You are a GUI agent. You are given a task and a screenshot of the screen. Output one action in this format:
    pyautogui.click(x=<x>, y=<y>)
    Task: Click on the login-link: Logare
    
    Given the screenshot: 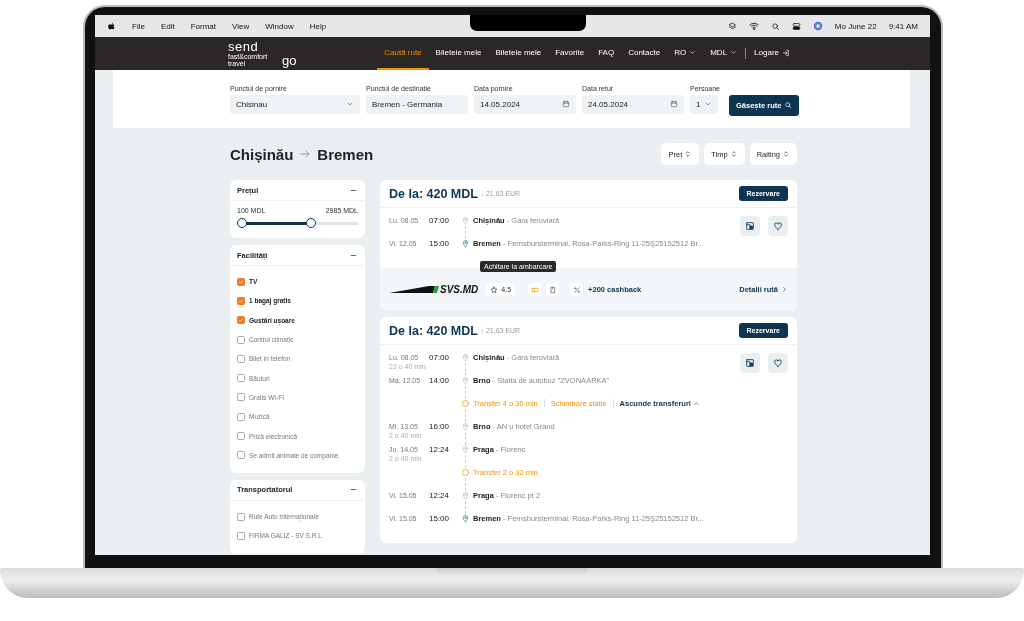 What is the action you would take?
    pyautogui.click(x=772, y=53)
    